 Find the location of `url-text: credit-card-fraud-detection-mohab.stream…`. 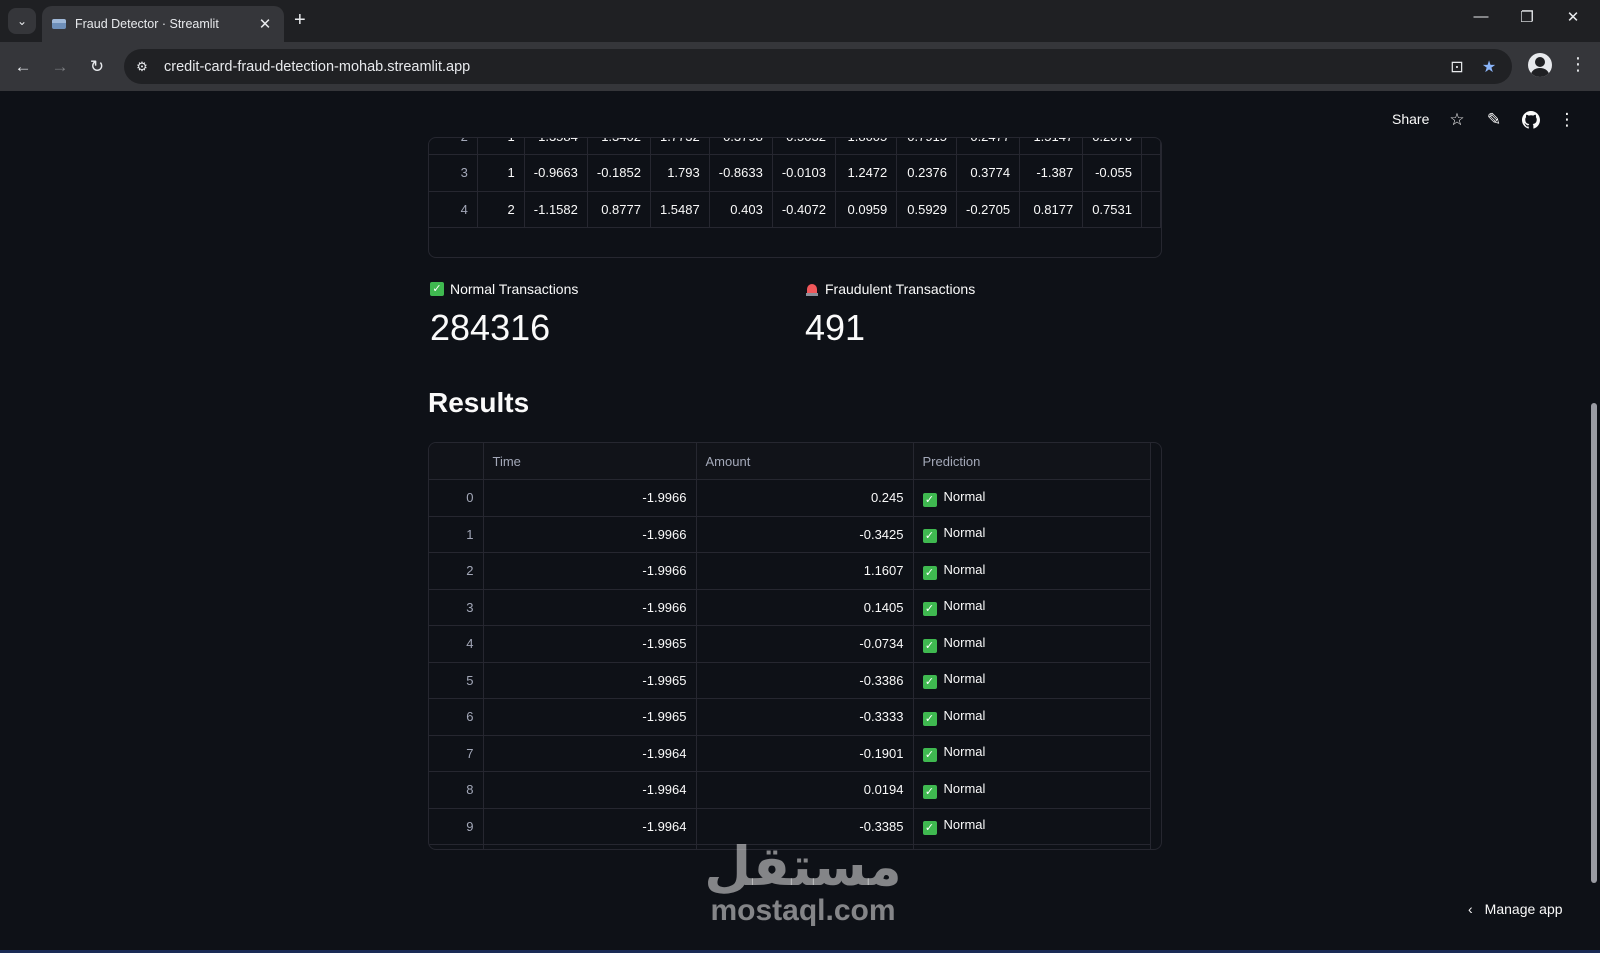

url-text: credit-card-fraud-detection-mohab.stream… is located at coordinates (317, 67).